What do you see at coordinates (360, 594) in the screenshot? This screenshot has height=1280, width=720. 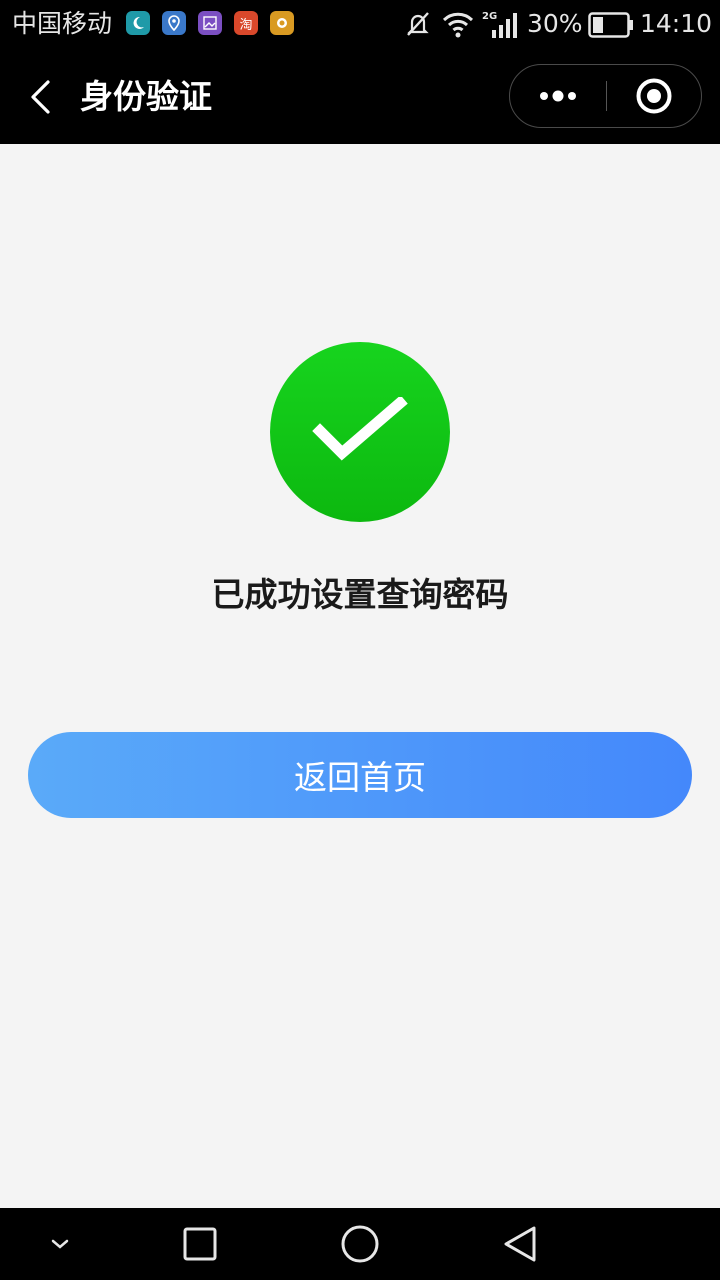 I see `success-message: 已成功设置查询密码` at bounding box center [360, 594].